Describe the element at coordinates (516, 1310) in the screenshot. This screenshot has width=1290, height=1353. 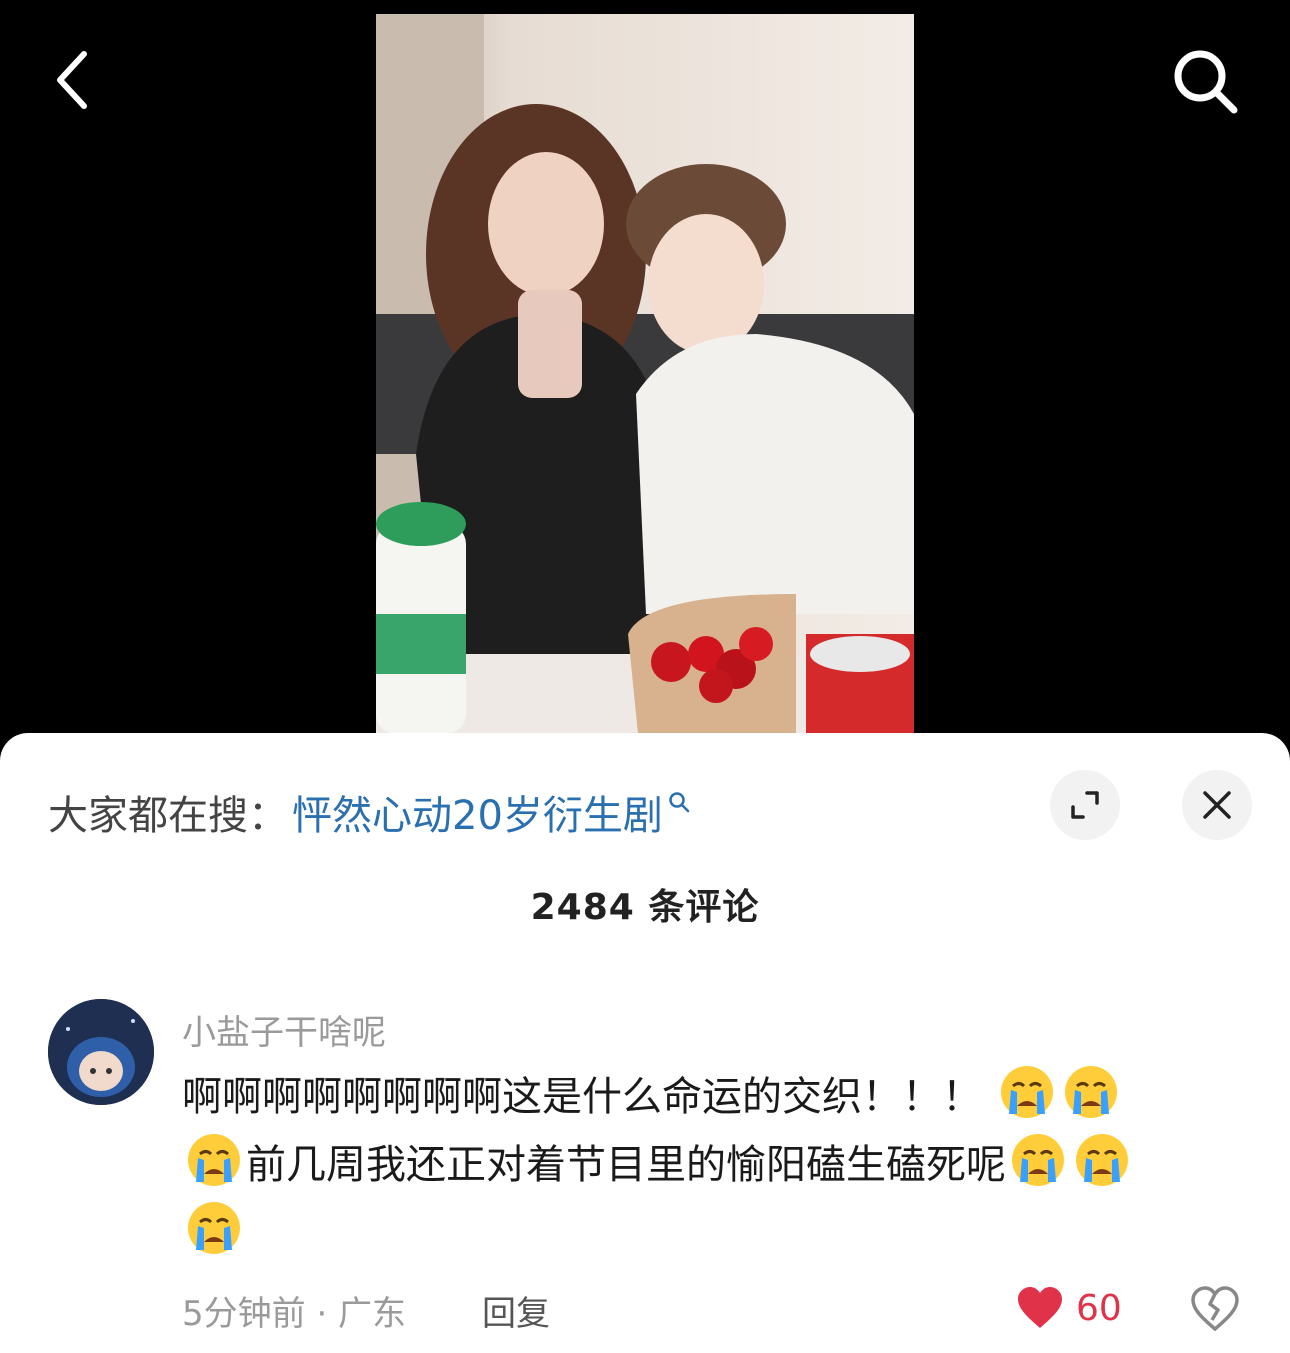
I see `reply-button: 回复` at that location.